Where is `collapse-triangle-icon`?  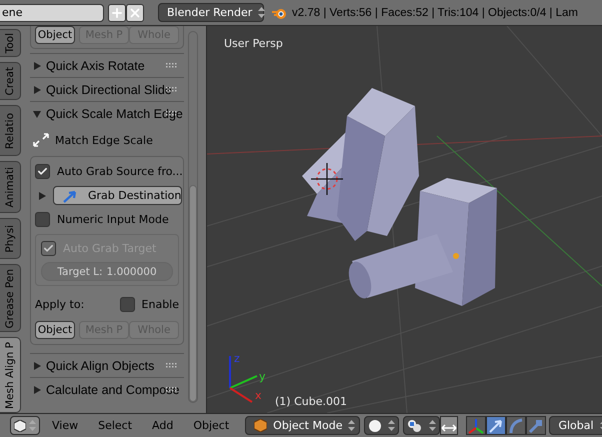
collapse-triangle-icon is located at coordinates (37, 114).